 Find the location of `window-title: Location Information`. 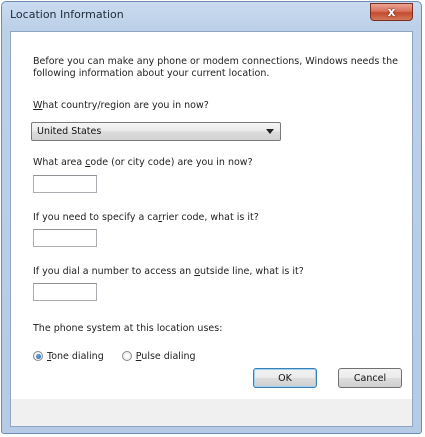

window-title: Location Information is located at coordinates (67, 14).